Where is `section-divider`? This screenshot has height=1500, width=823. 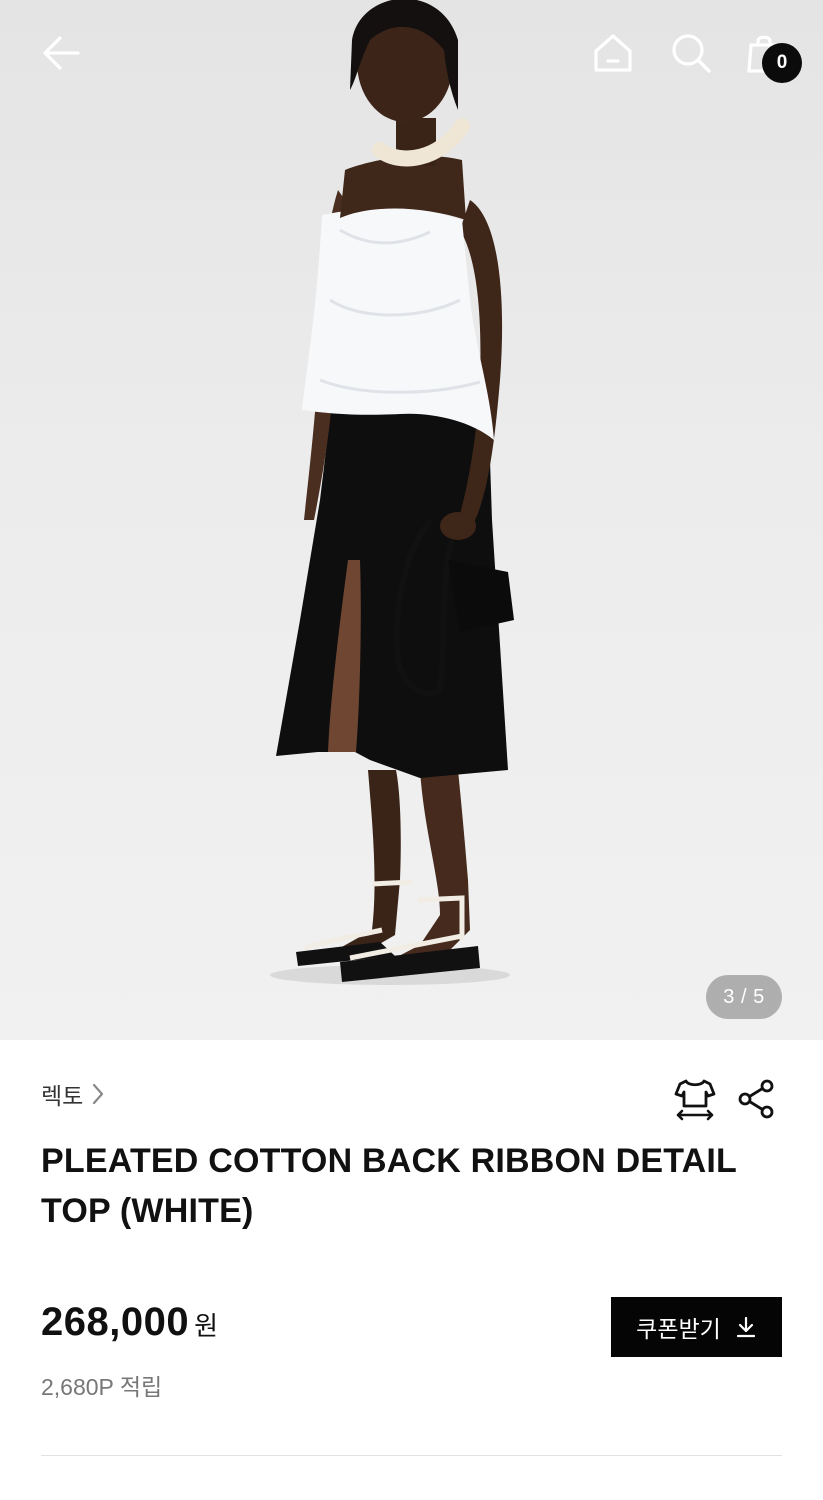 section-divider is located at coordinates (411, 1455).